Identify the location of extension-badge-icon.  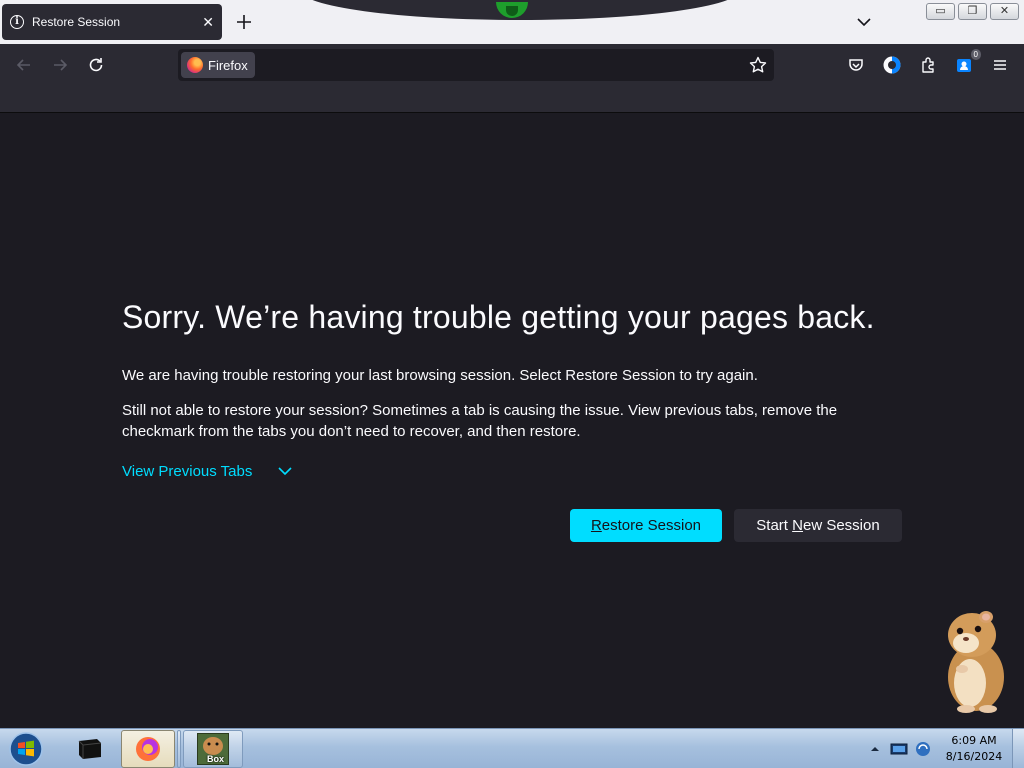
(964, 65).